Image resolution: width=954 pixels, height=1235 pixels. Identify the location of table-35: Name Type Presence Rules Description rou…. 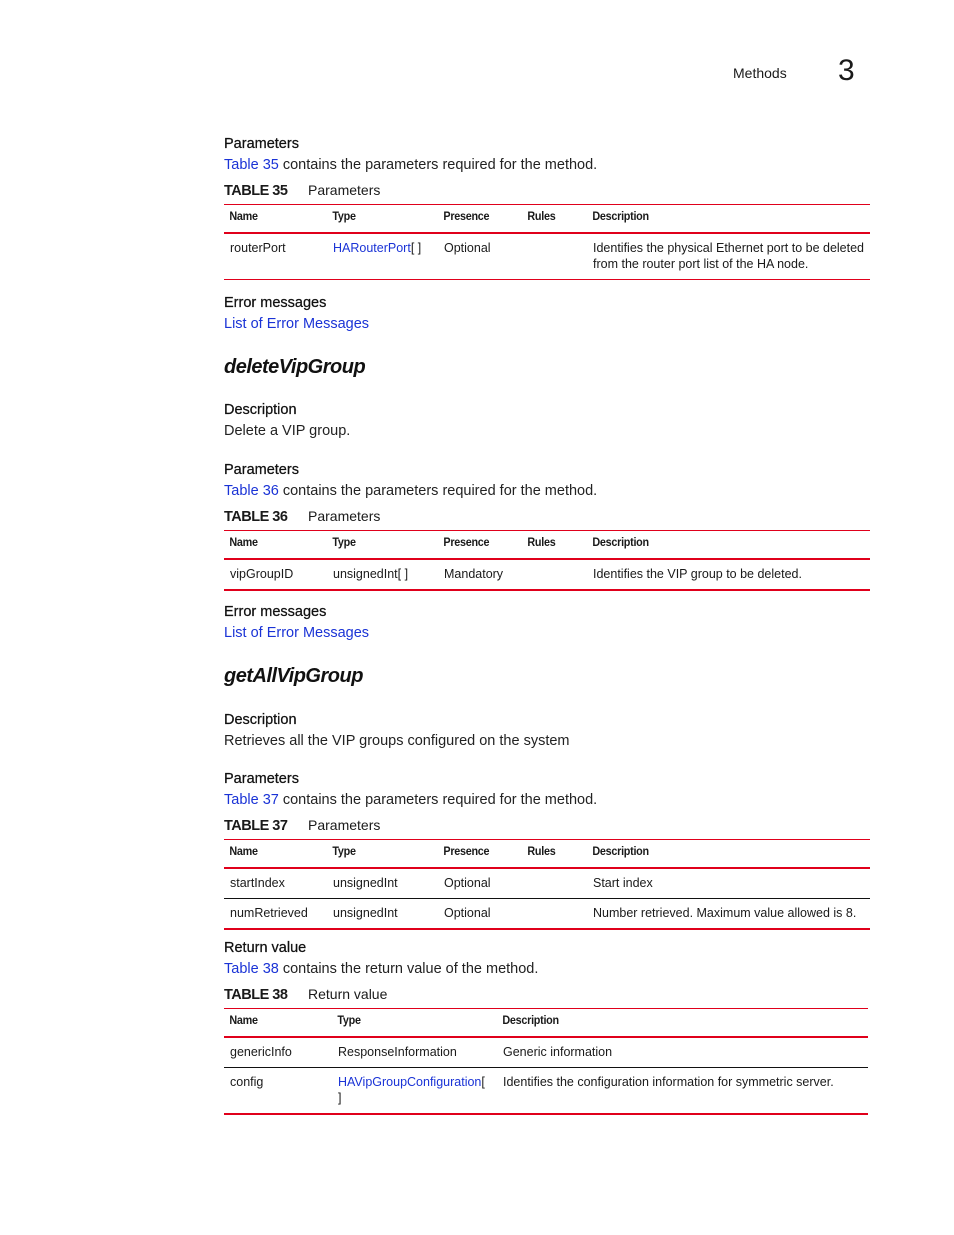
(547, 242).